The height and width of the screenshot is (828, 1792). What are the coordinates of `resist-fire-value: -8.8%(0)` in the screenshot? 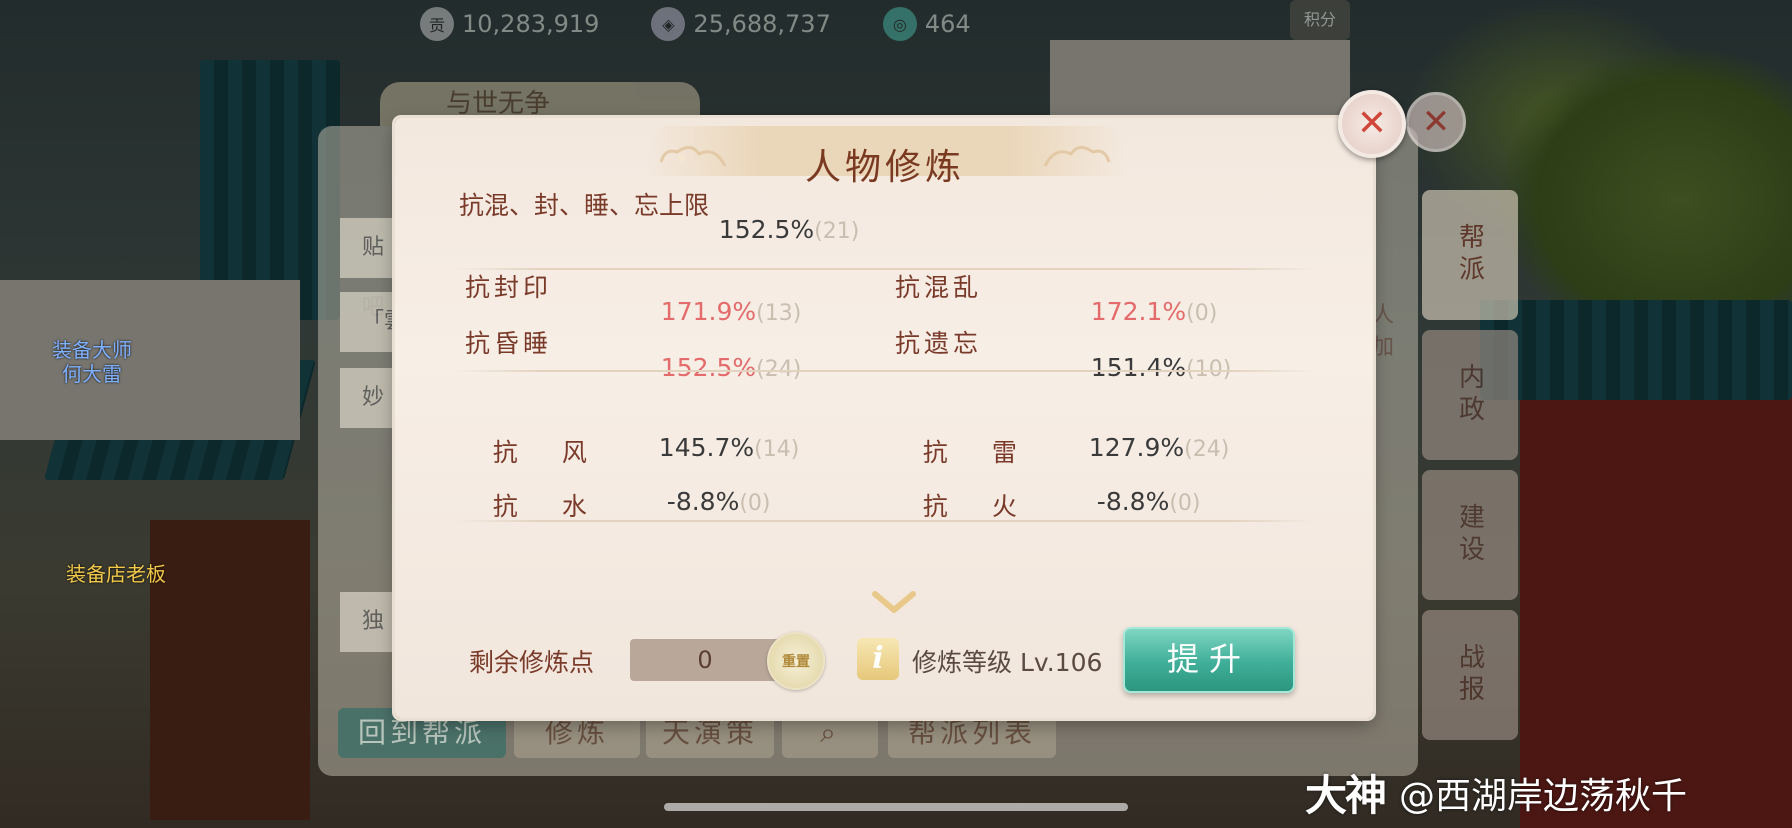 It's located at (1133, 501).